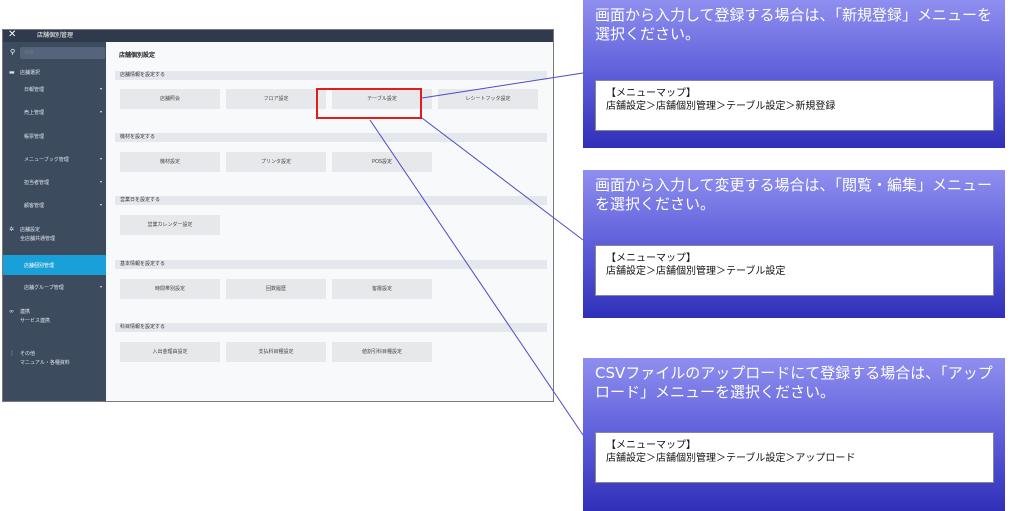 This screenshot has height=511, width=1024. I want to click on menu-map-path: 店舗設定＞店舗個別管理＞テーブル設定, so click(696, 271).